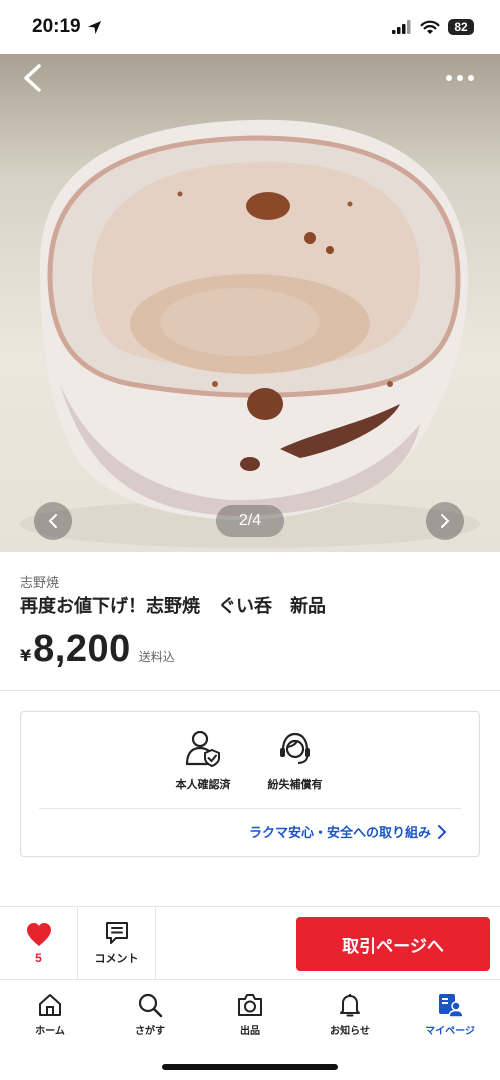 The width and height of the screenshot is (500, 1080). What do you see at coordinates (150, 1005) in the screenshot?
I see `search-icon` at bounding box center [150, 1005].